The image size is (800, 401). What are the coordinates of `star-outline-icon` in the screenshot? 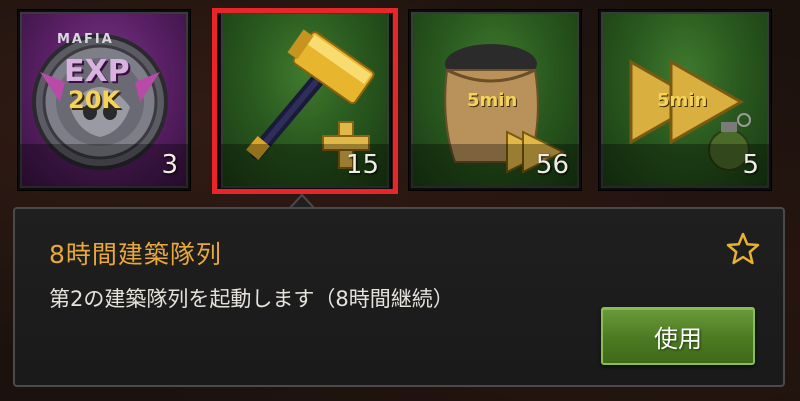 It's located at (743, 249).